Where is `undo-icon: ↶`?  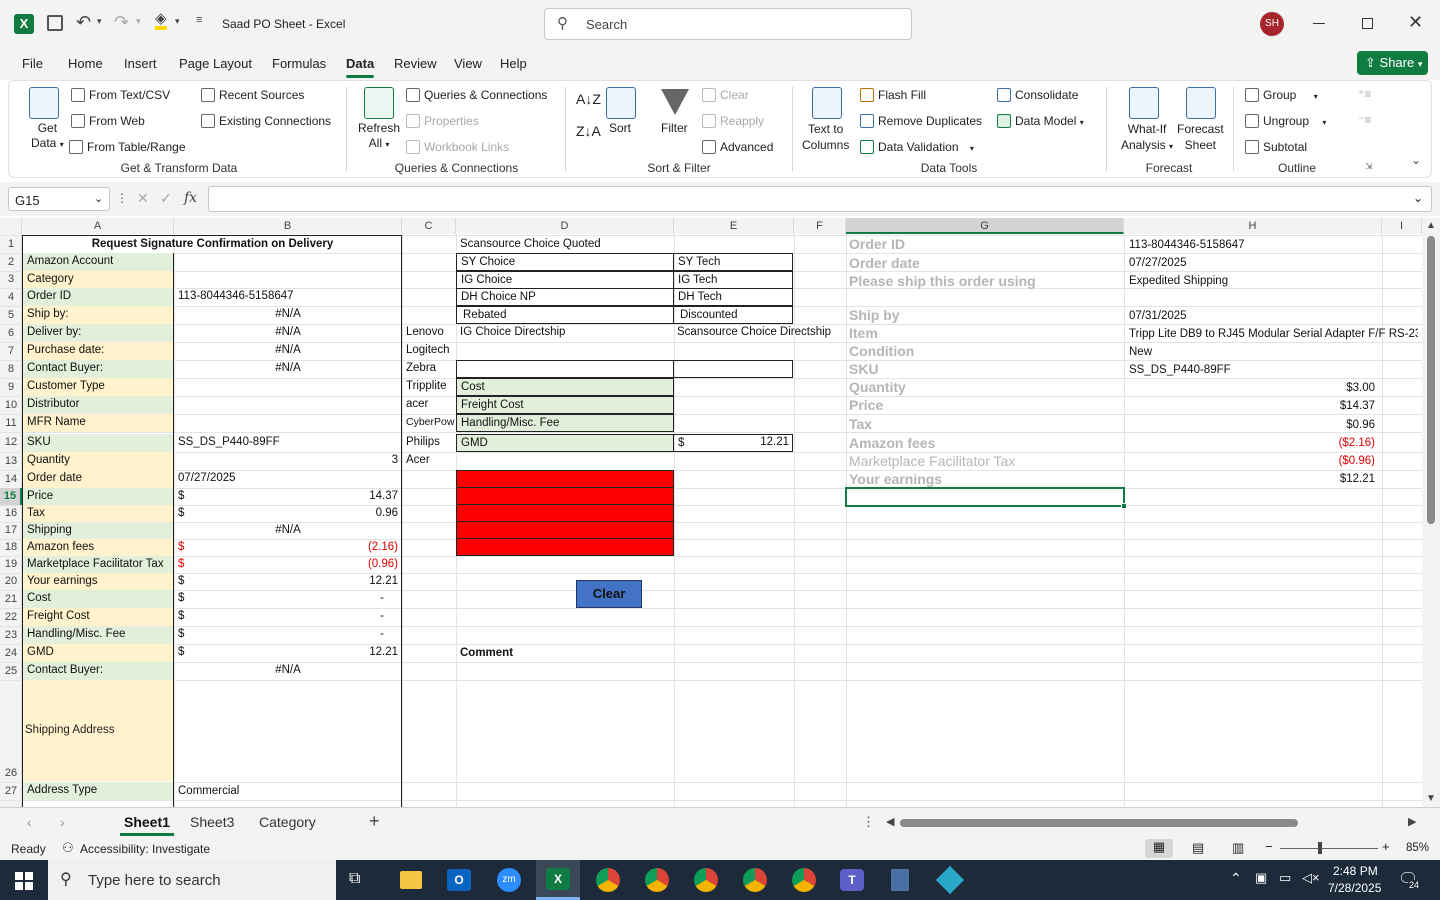 undo-icon: ↶ is located at coordinates (83, 22).